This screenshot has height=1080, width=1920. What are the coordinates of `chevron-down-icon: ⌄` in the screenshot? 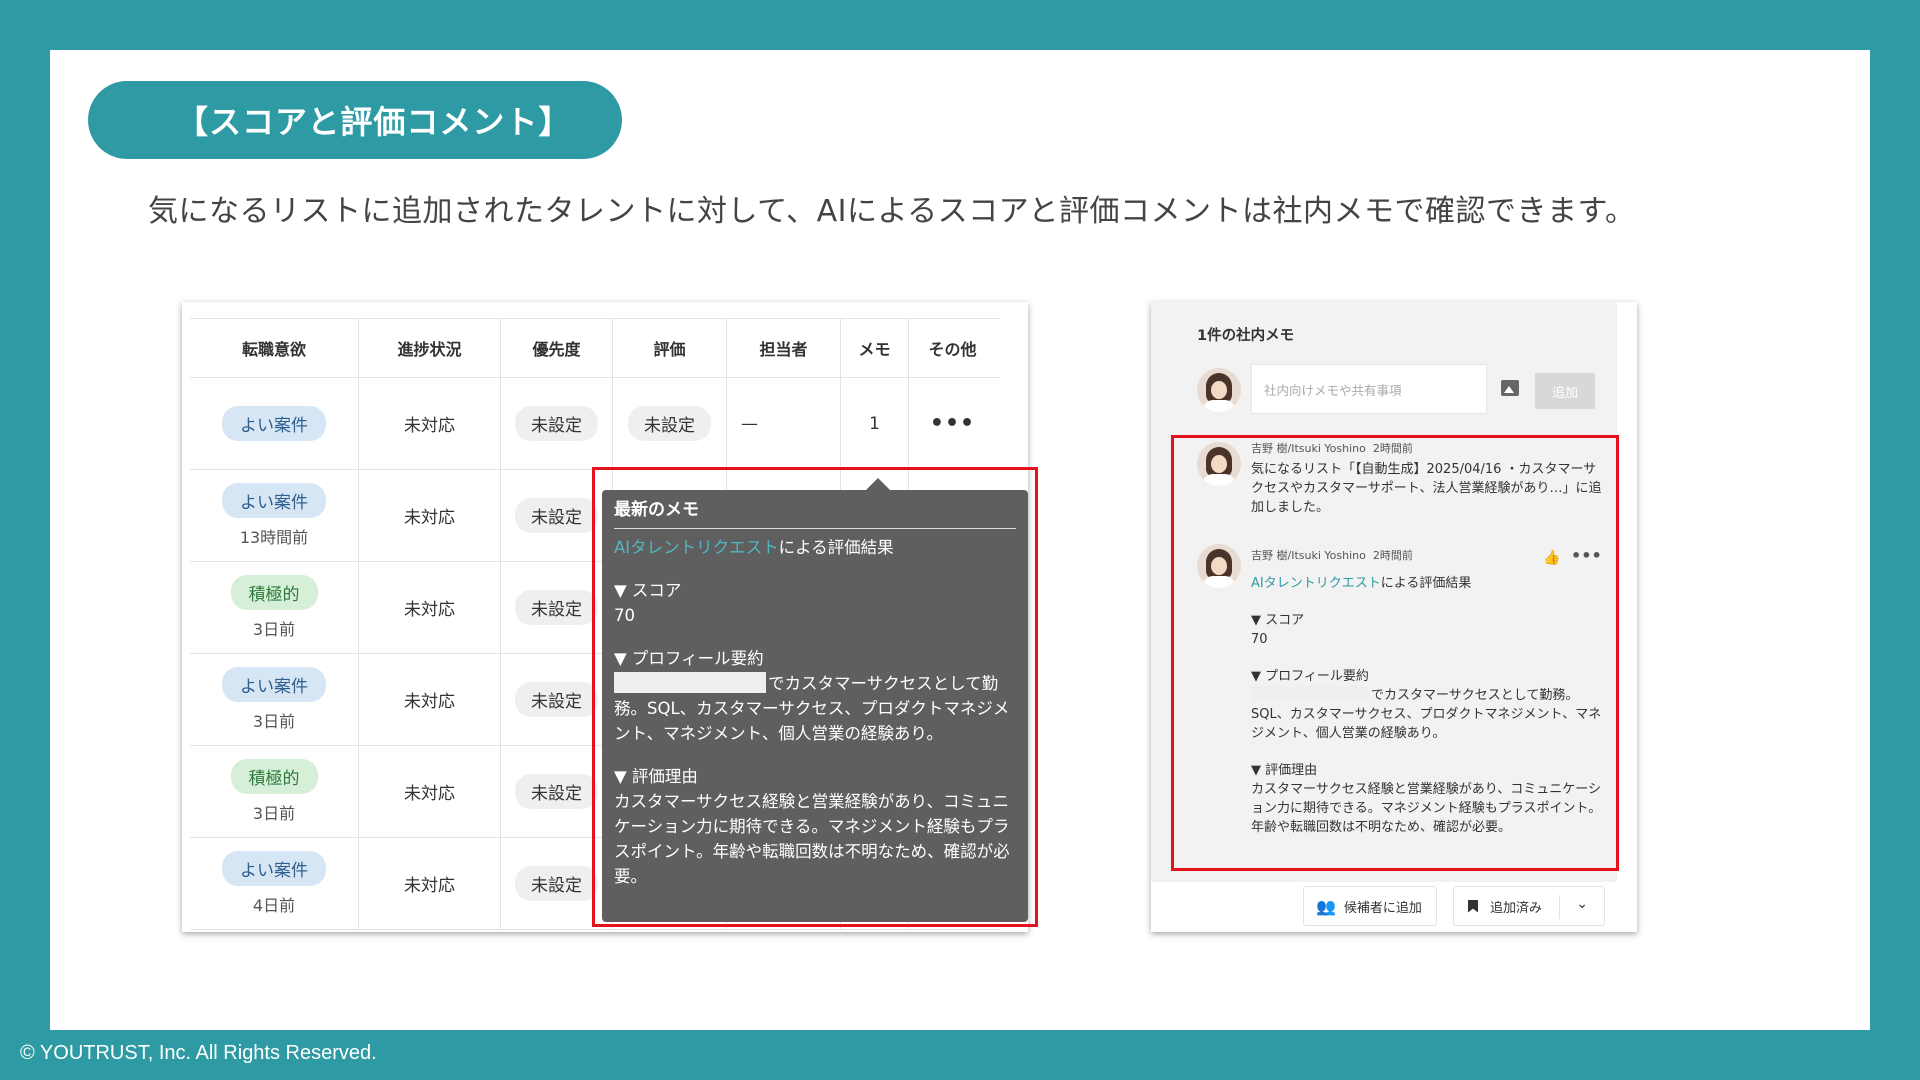 It's located at (1582, 904).